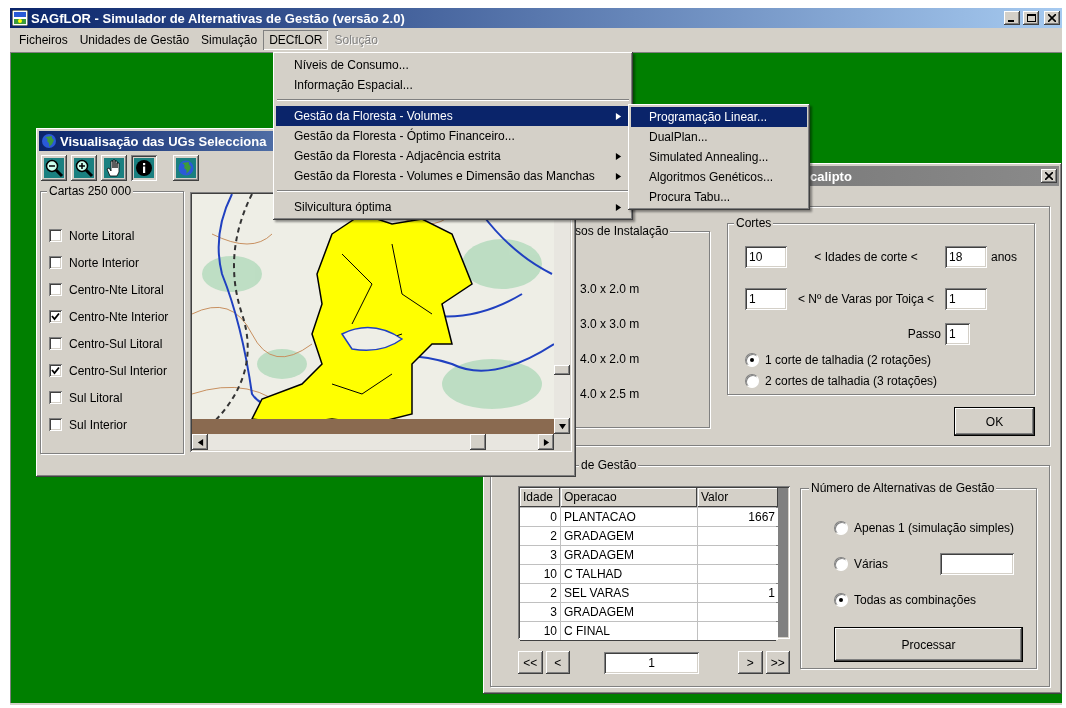 The image size is (1066, 708). I want to click on group-title: sos de Instalação, so click(622, 231).